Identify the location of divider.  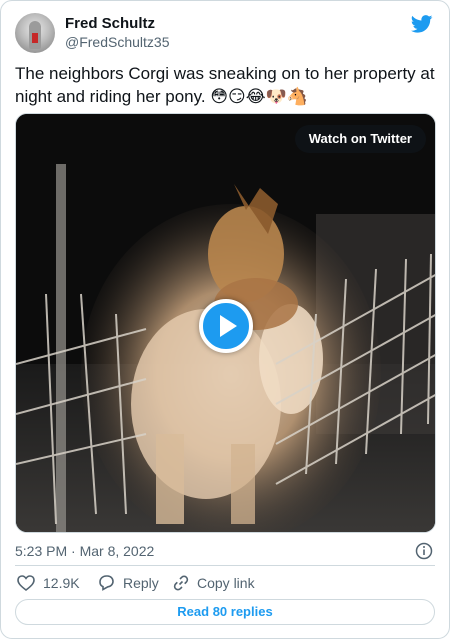
(225, 565).